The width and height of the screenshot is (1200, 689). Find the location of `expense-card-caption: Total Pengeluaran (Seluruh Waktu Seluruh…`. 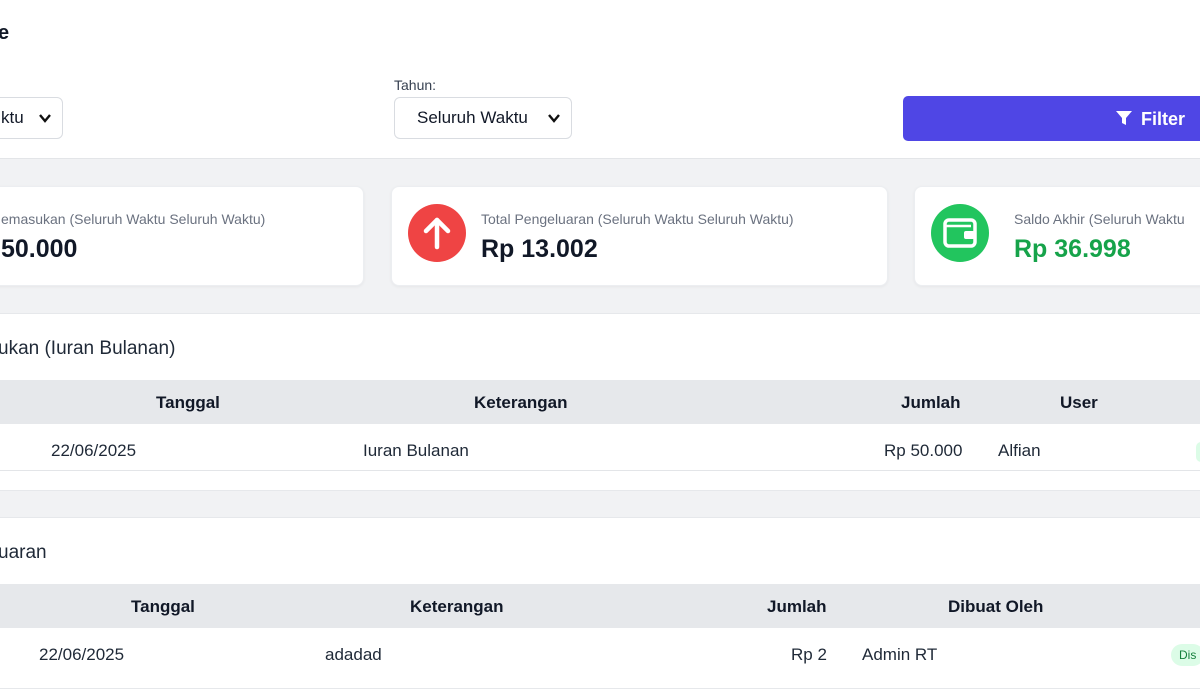

expense-card-caption: Total Pengeluaran (Seluruh Waktu Seluruh… is located at coordinates (637, 219).